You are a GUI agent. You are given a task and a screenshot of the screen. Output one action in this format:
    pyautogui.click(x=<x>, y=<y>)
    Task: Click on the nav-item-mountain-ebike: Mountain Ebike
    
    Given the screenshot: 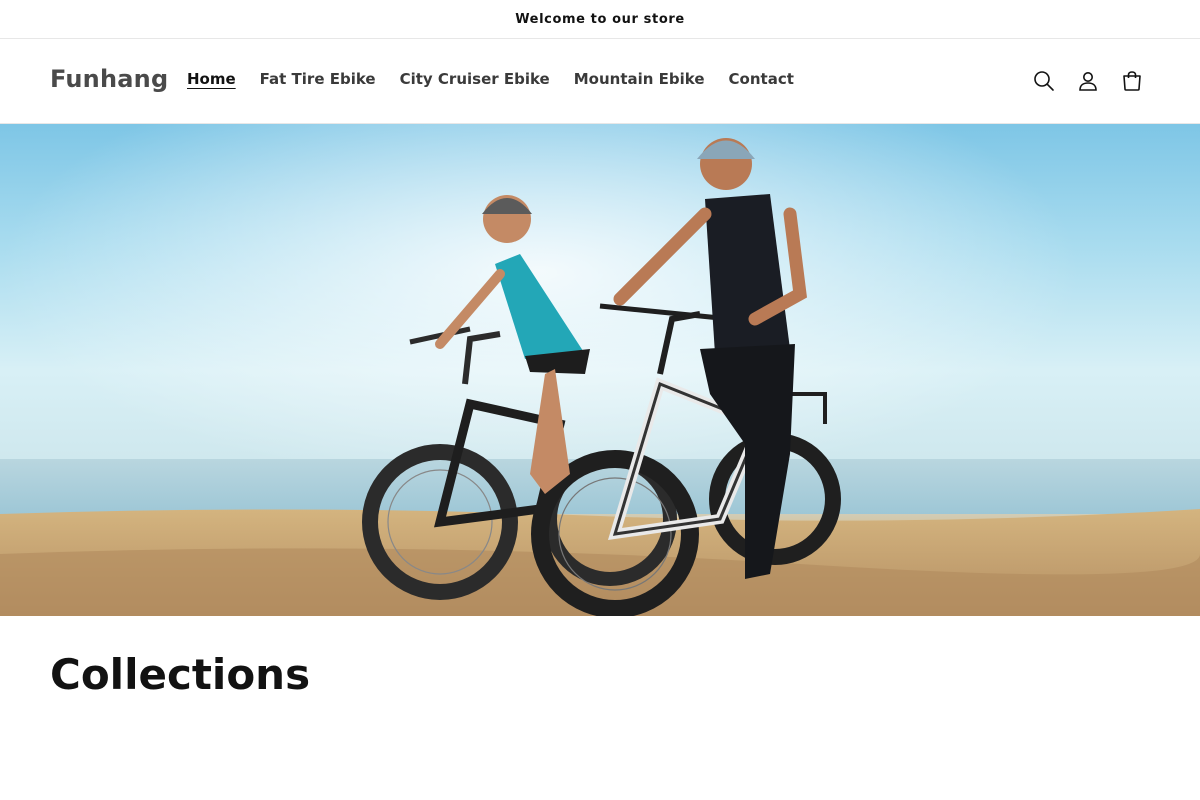 What is the action you would take?
    pyautogui.click(x=639, y=79)
    